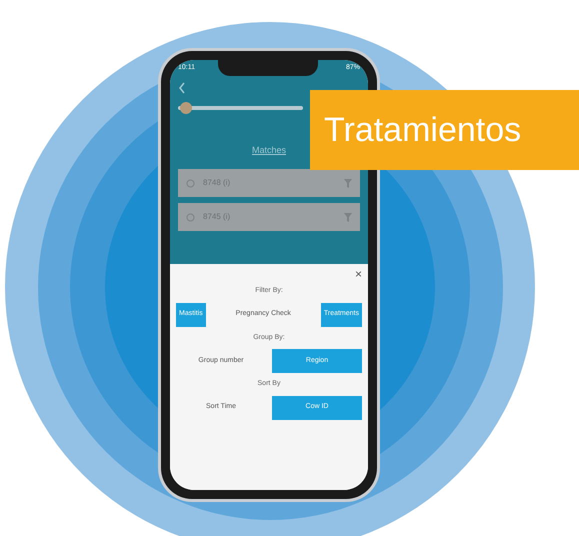 The width and height of the screenshot is (579, 536). Describe the element at coordinates (186, 108) in the screenshot. I see `slider-thumb` at that location.